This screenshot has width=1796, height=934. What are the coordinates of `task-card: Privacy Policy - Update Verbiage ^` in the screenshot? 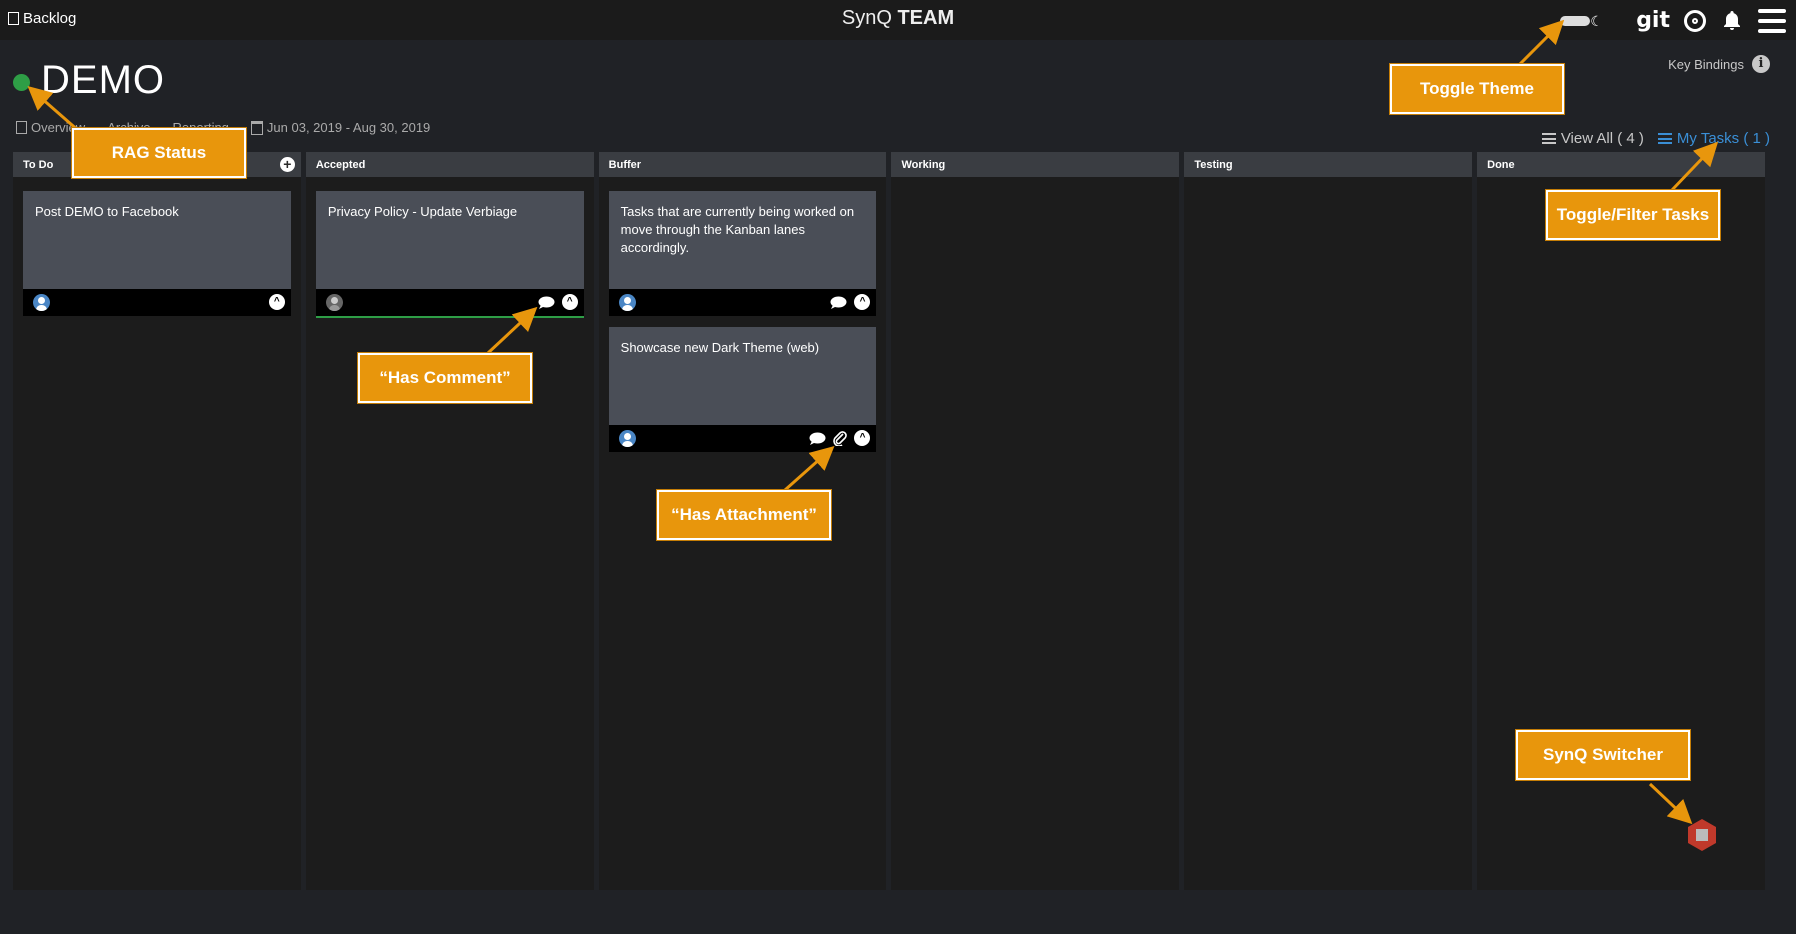 It's located at (449, 254).